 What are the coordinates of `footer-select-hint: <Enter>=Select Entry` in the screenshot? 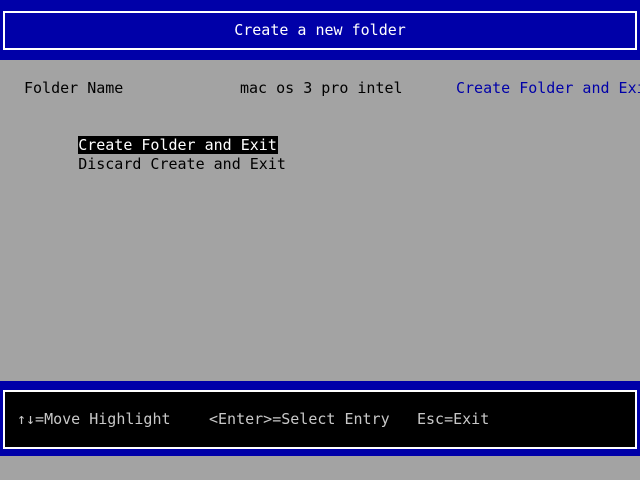 It's located at (299, 419).